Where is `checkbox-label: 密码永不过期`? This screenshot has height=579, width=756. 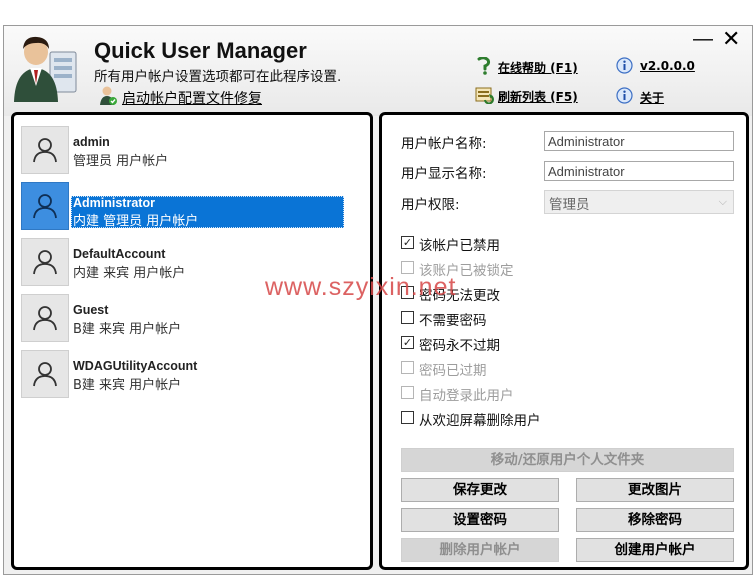 checkbox-label: 密码永不过期 is located at coordinates (459, 346).